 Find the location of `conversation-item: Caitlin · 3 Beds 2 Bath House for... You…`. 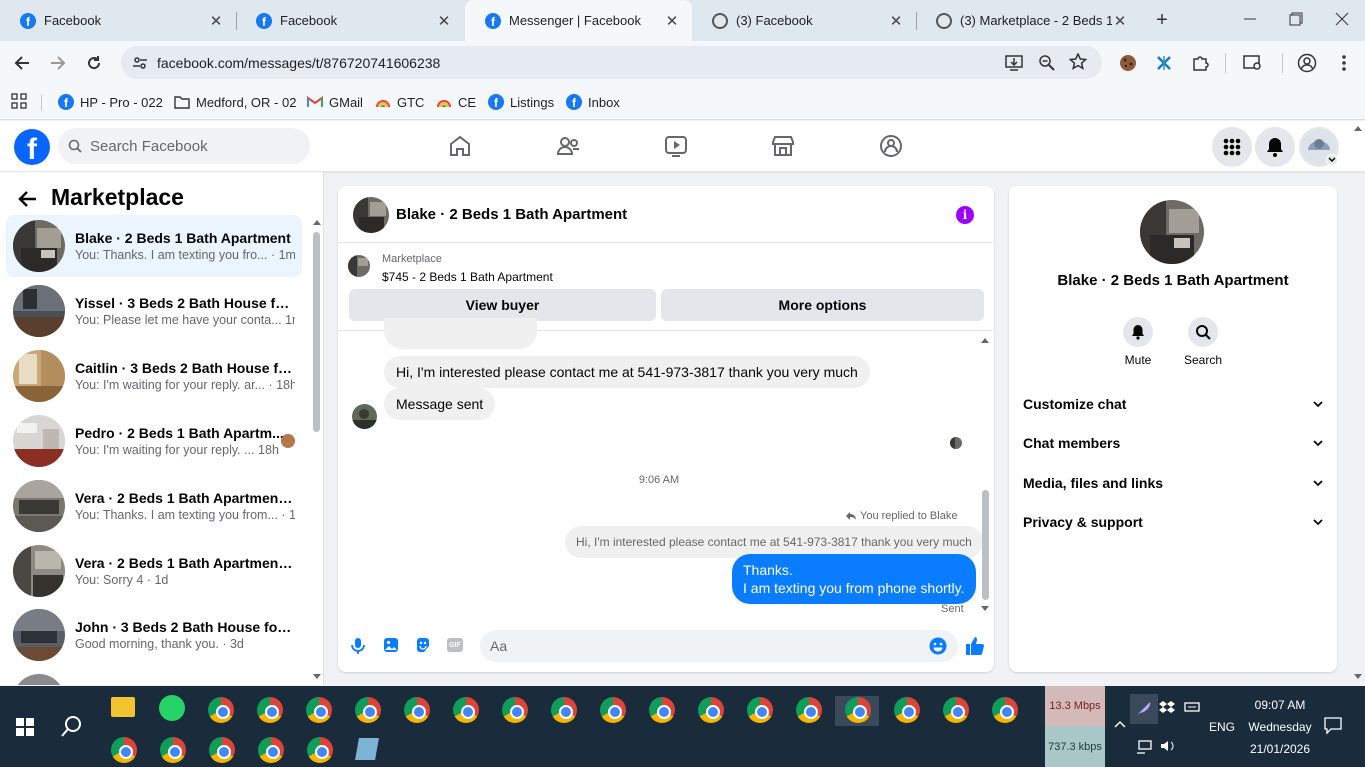

conversation-item: Caitlin · 3 Beds 2 Bath House for... You… is located at coordinates (154, 376).